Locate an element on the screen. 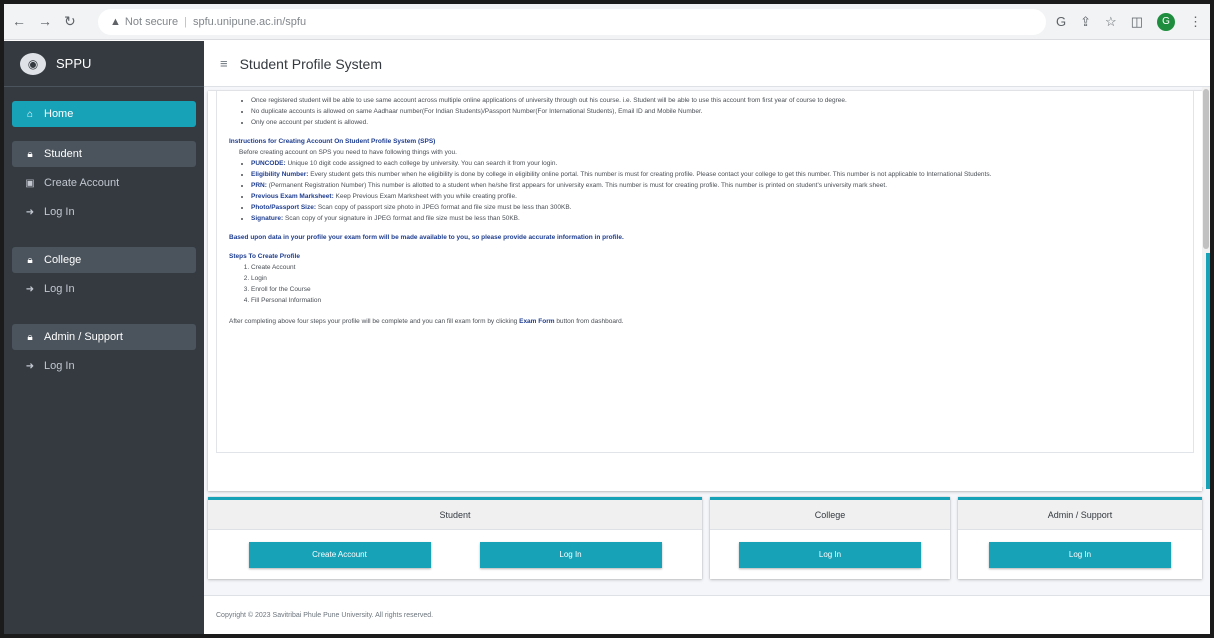  item-label: Signature: is located at coordinates (267, 218).